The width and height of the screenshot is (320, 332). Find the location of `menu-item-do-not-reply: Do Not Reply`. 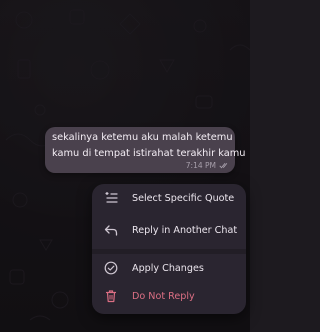

menu-item-do-not-reply: Do Not Reply is located at coordinates (169, 296).